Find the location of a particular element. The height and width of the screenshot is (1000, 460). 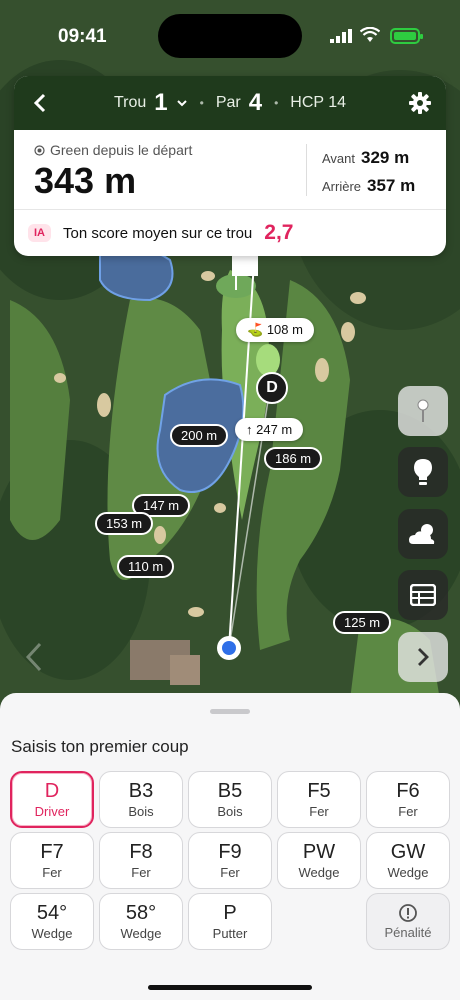

distance-label-green: ⛳ 108 m is located at coordinates (275, 330).